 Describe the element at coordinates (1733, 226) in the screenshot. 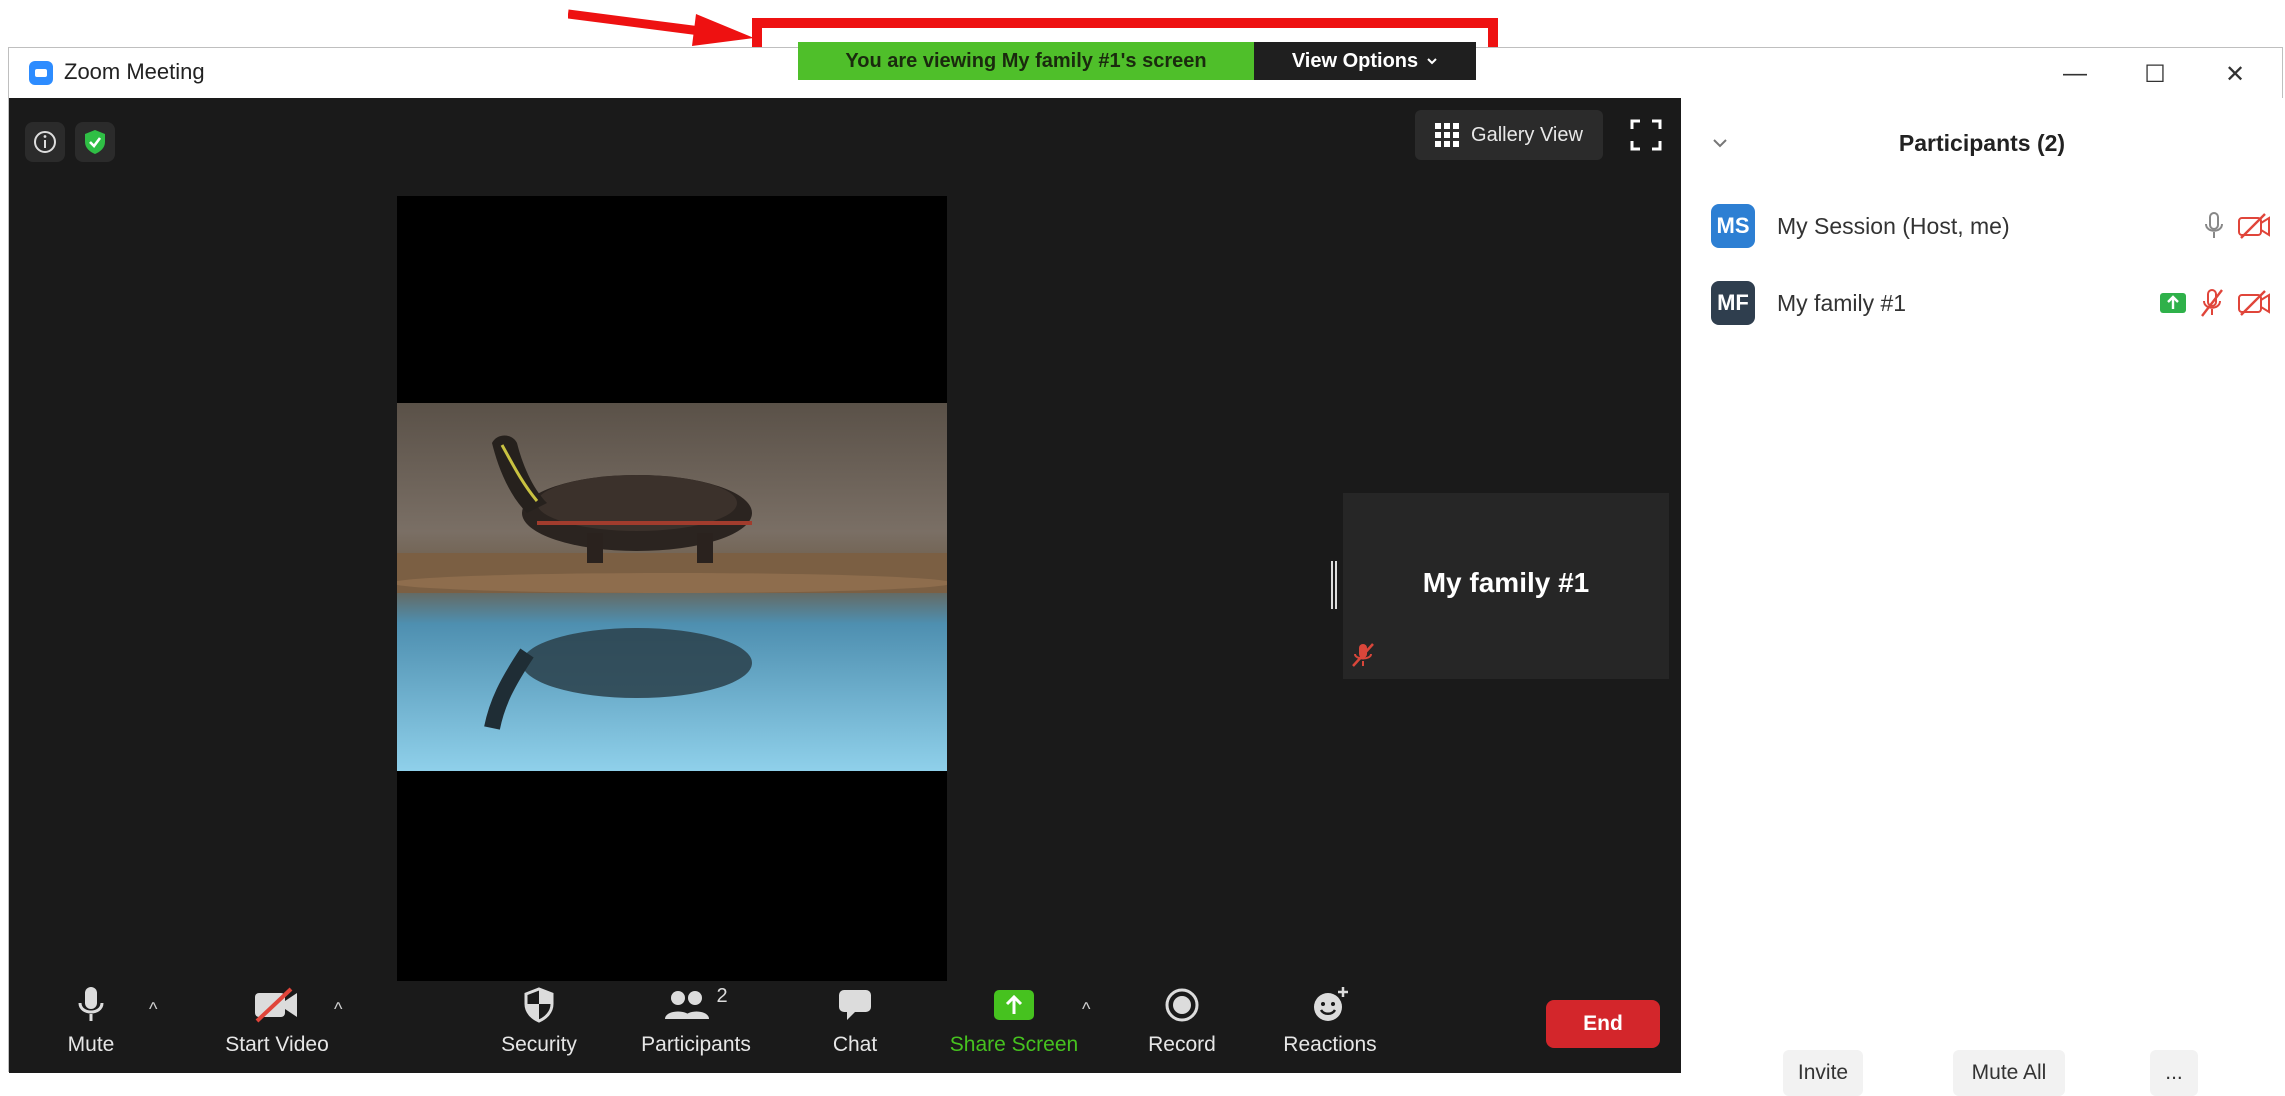

I see `avatar: MS` at that location.